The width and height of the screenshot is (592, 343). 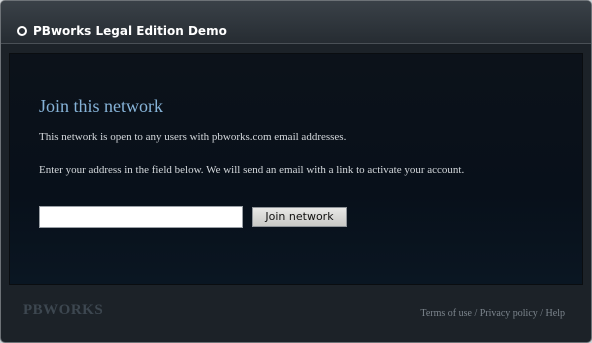 I want to click on window-title: PBworks Legal Edition Demo, so click(x=130, y=31).